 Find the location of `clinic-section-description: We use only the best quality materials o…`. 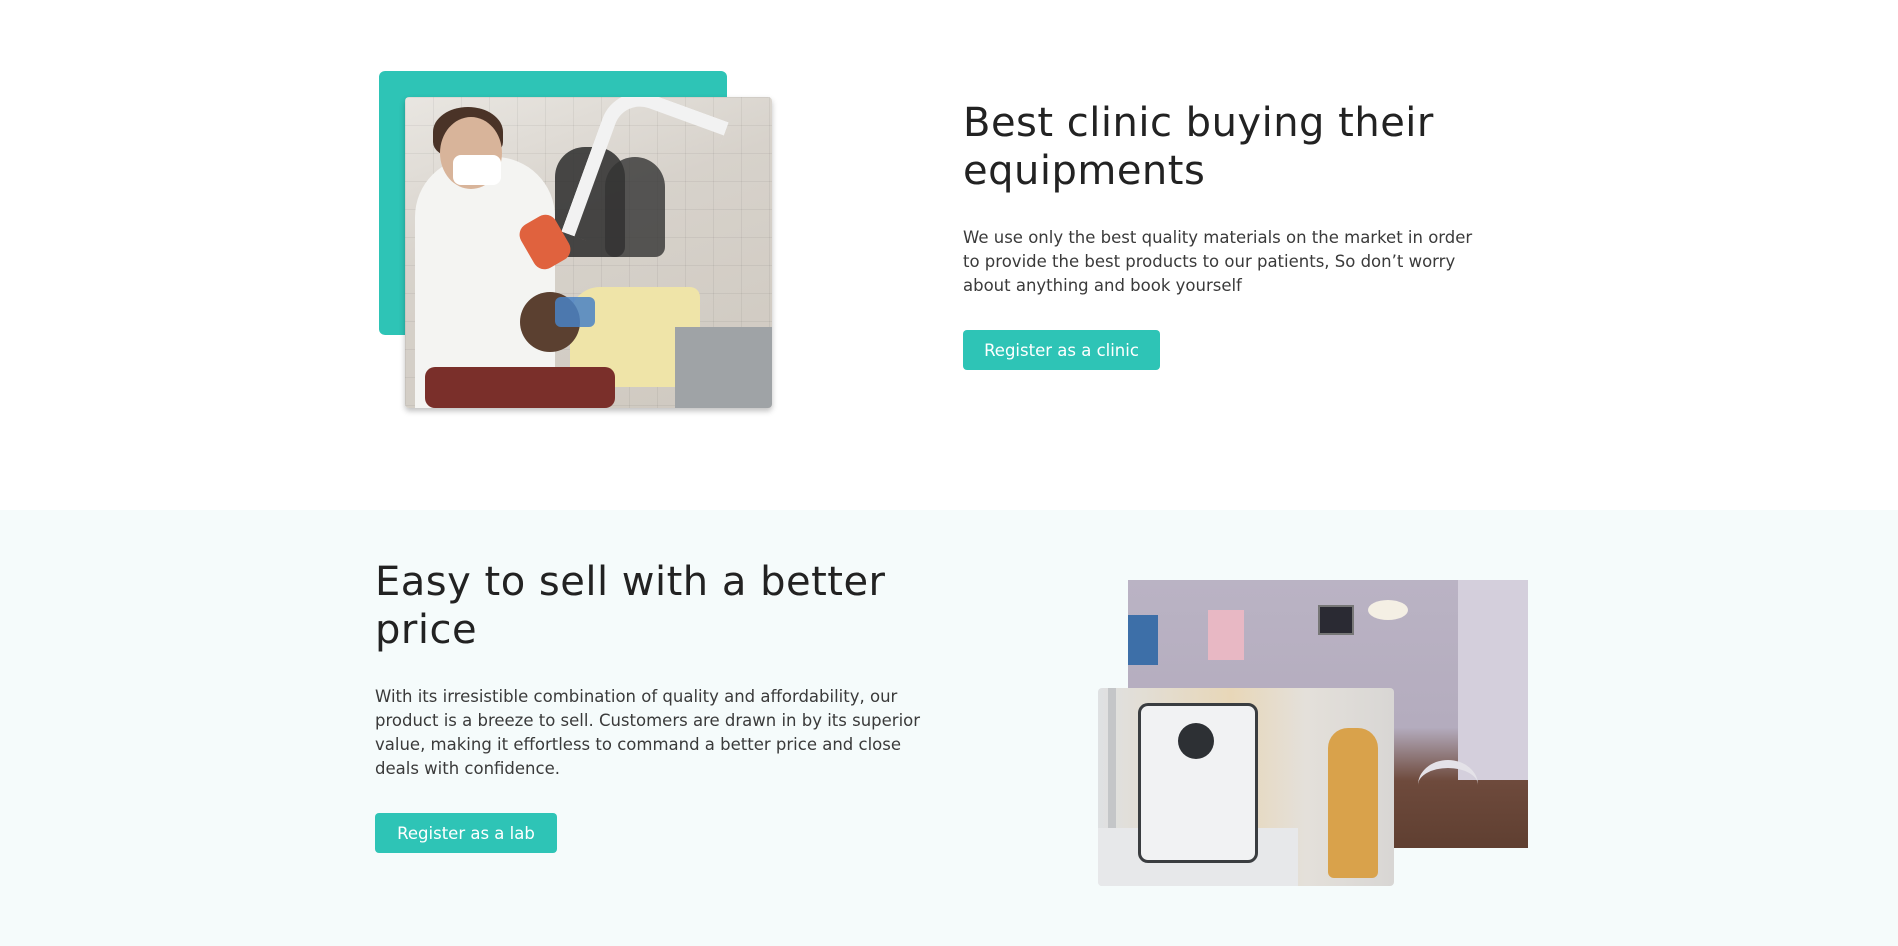

clinic-section-description: We use only the best quality materials o… is located at coordinates (1218, 261).